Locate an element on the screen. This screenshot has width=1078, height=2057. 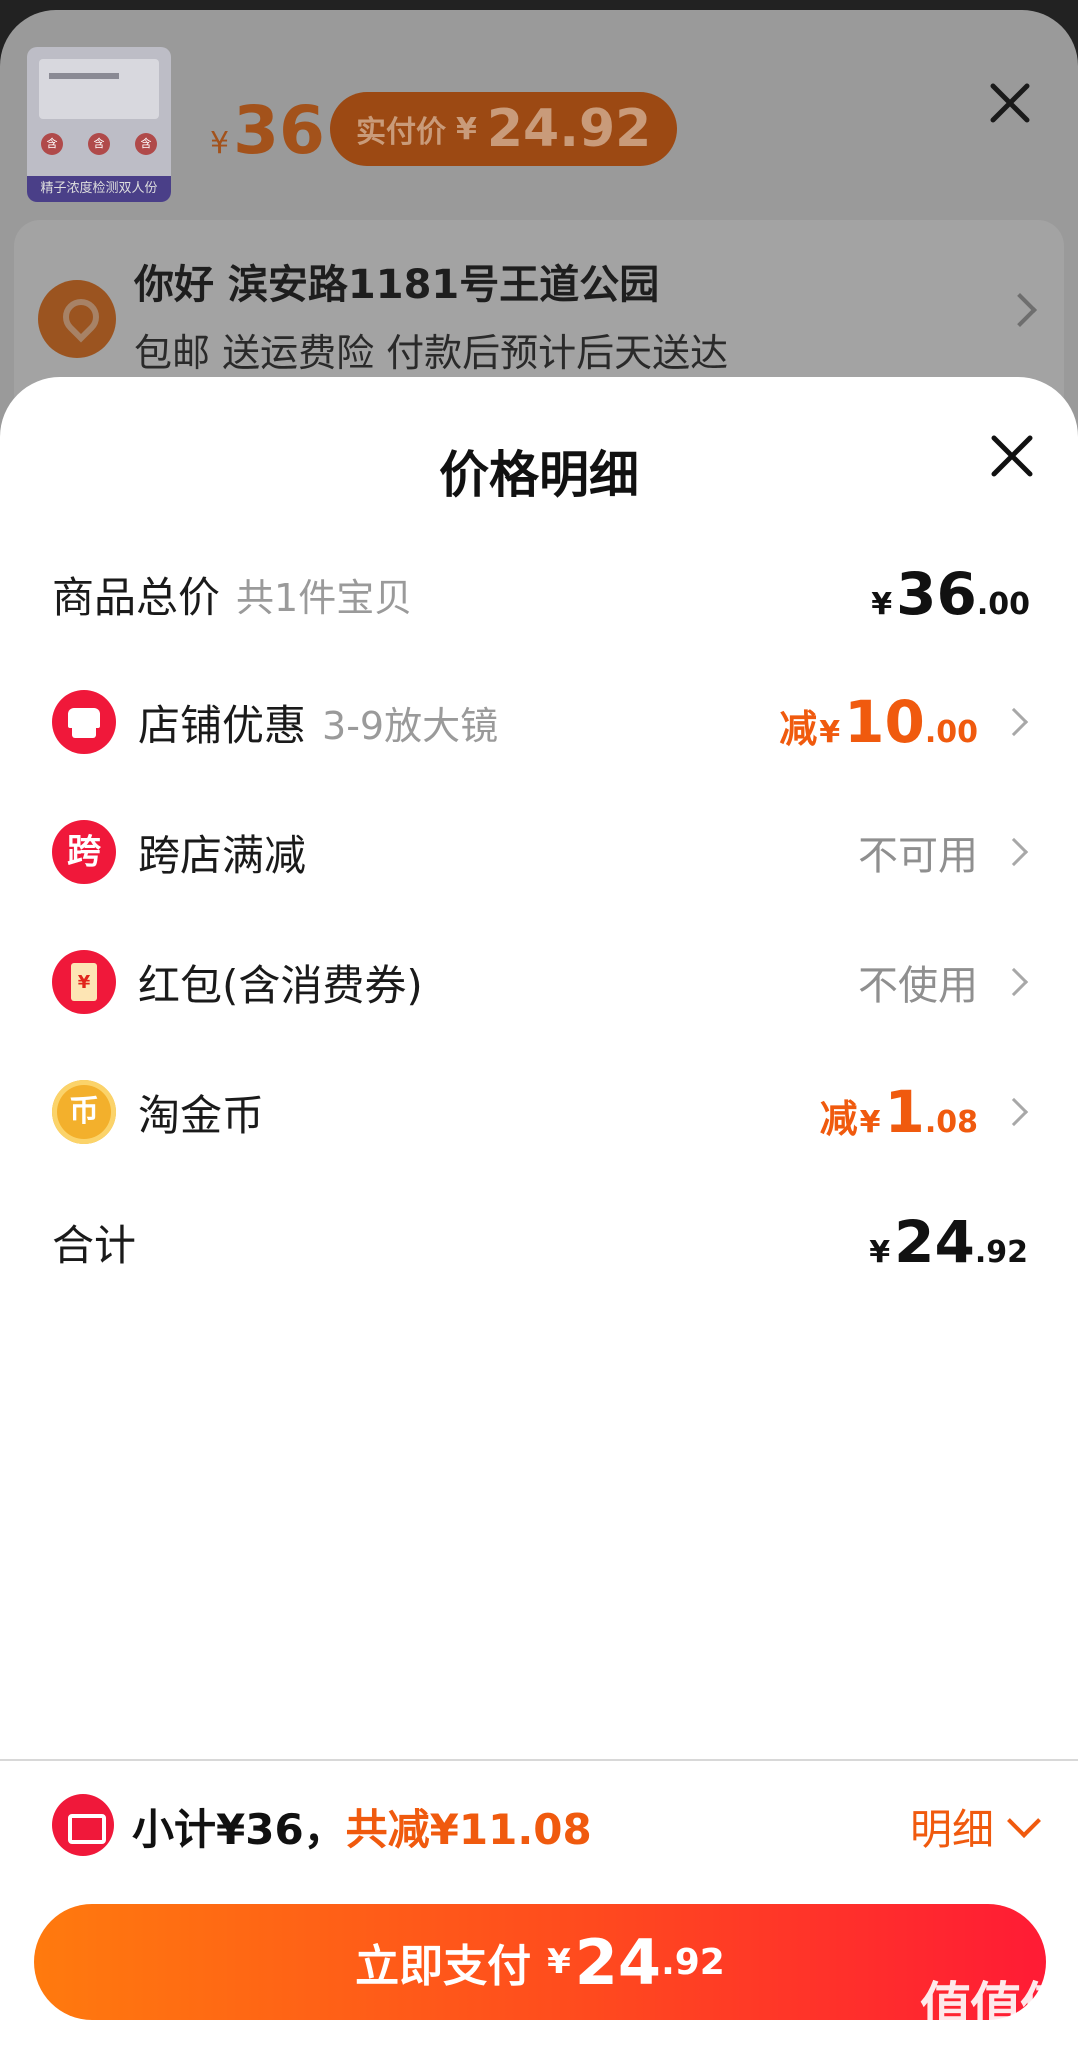
discount-total-text: 共减¥11.08 is located at coordinates (468, 1829).